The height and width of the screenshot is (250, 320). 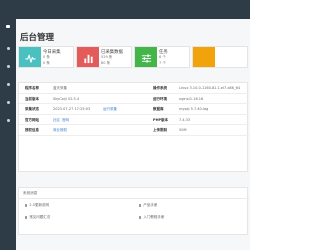 What do you see at coordinates (60, 88) in the screenshot?
I see `value-program-name: 蓝天采集` at bounding box center [60, 88].